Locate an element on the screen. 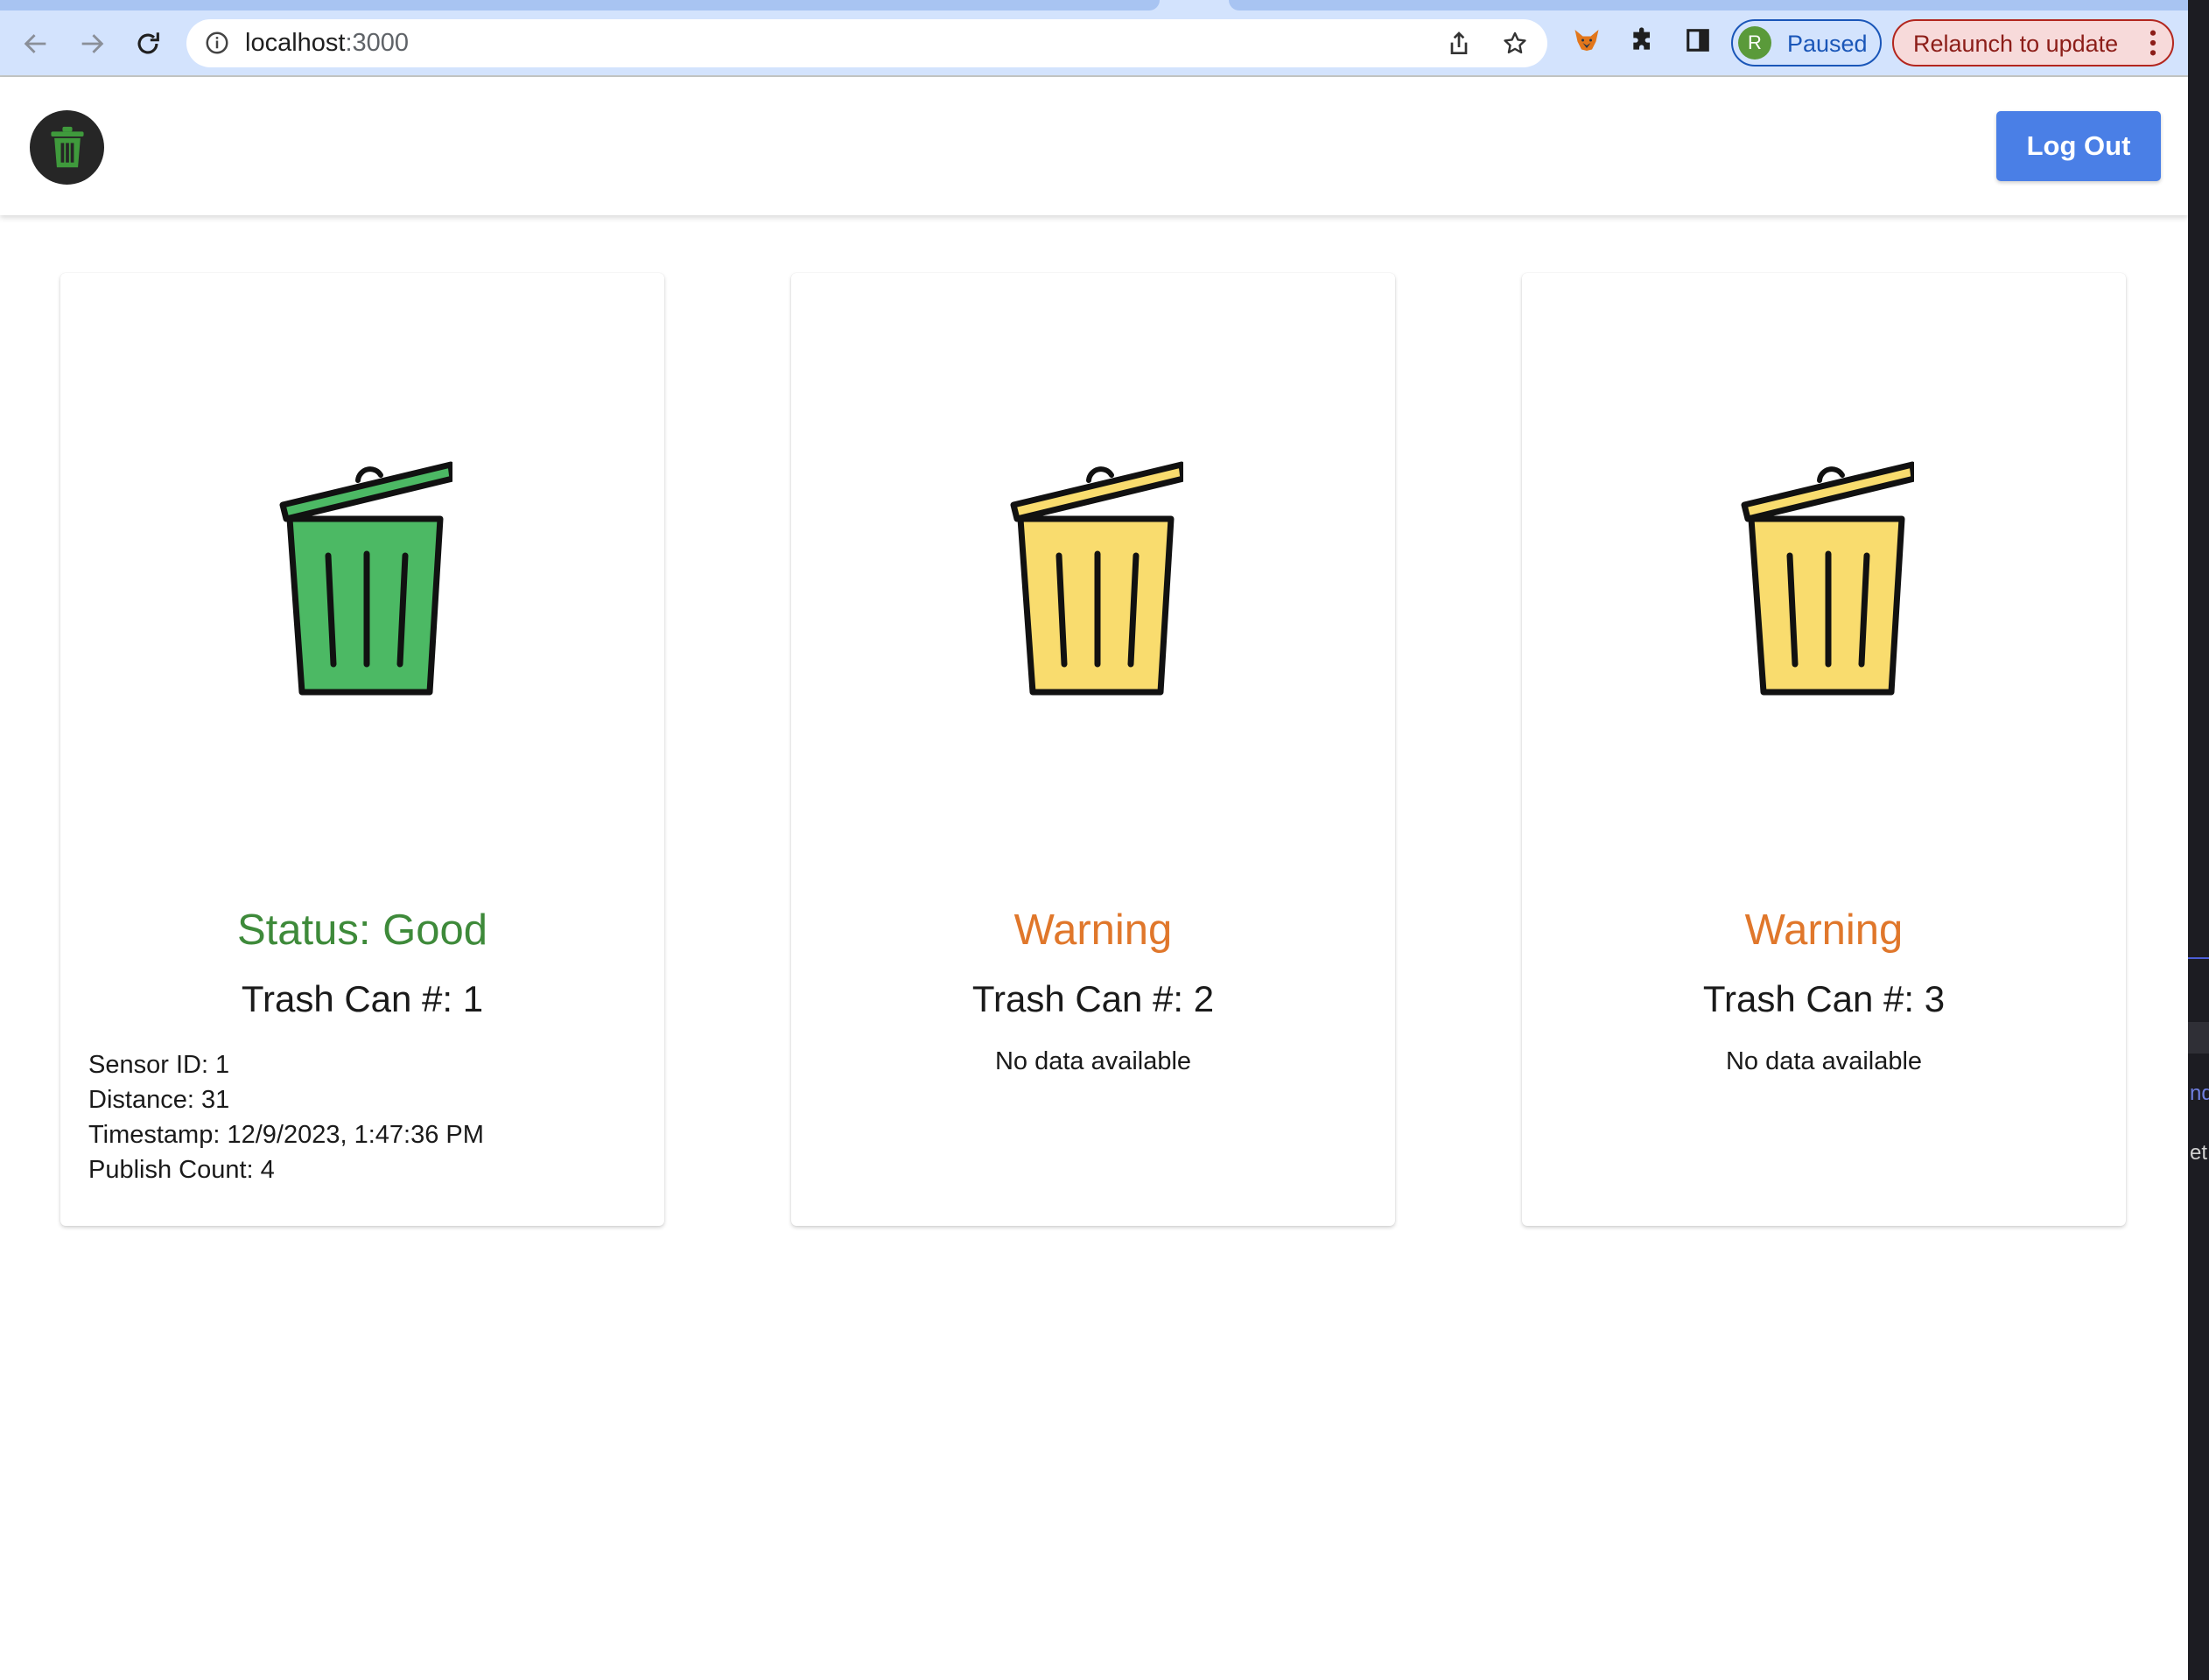 This screenshot has width=2209, height=1680. arrow-left-icon is located at coordinates (35, 43).